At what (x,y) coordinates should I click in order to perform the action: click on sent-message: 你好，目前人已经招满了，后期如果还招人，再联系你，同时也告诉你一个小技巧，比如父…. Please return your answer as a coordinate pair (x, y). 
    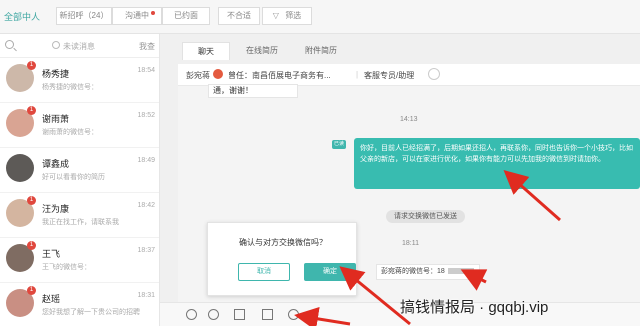
    Looking at the image, I should click on (497, 163).